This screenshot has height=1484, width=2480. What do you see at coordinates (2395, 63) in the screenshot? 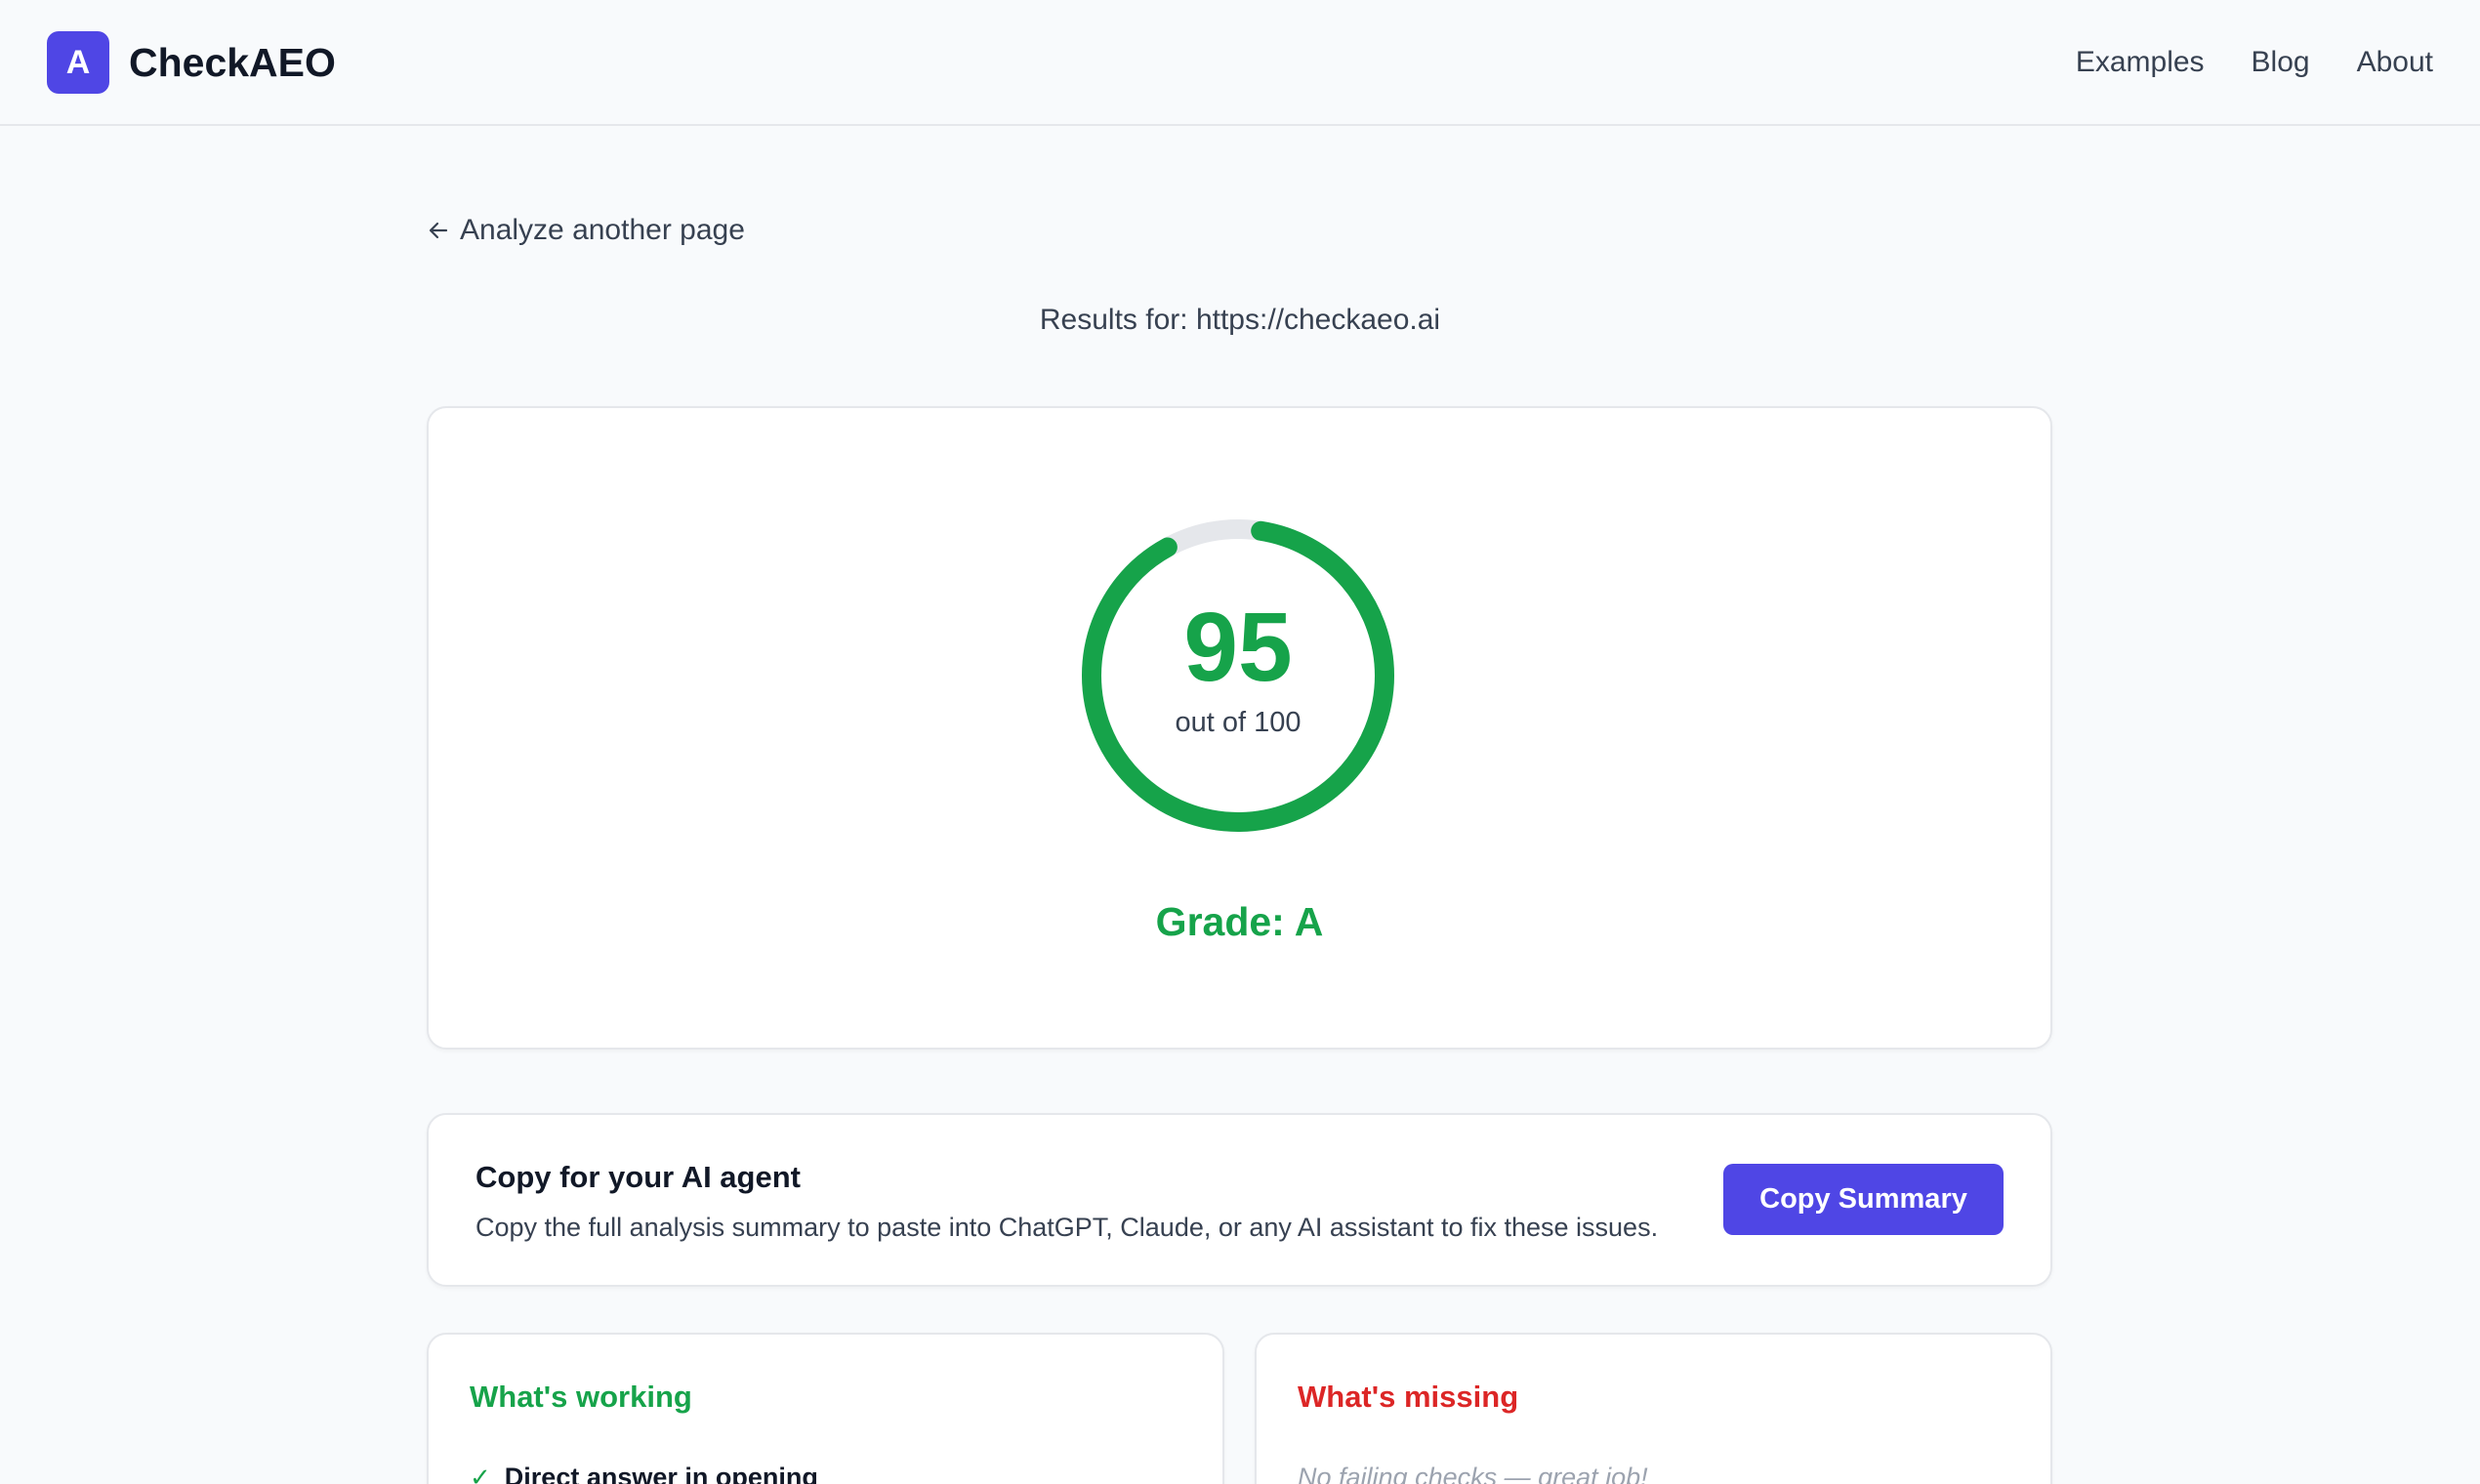
I see `nav-about: About` at bounding box center [2395, 63].